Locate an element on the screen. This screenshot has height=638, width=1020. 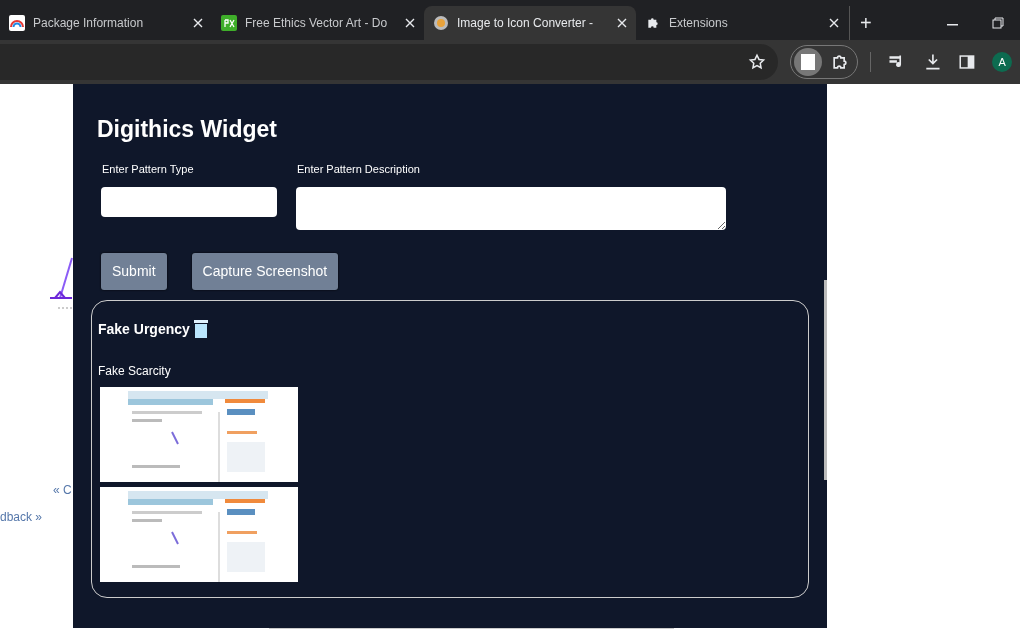
browser-tab: Extensions is located at coordinates (742, 23).